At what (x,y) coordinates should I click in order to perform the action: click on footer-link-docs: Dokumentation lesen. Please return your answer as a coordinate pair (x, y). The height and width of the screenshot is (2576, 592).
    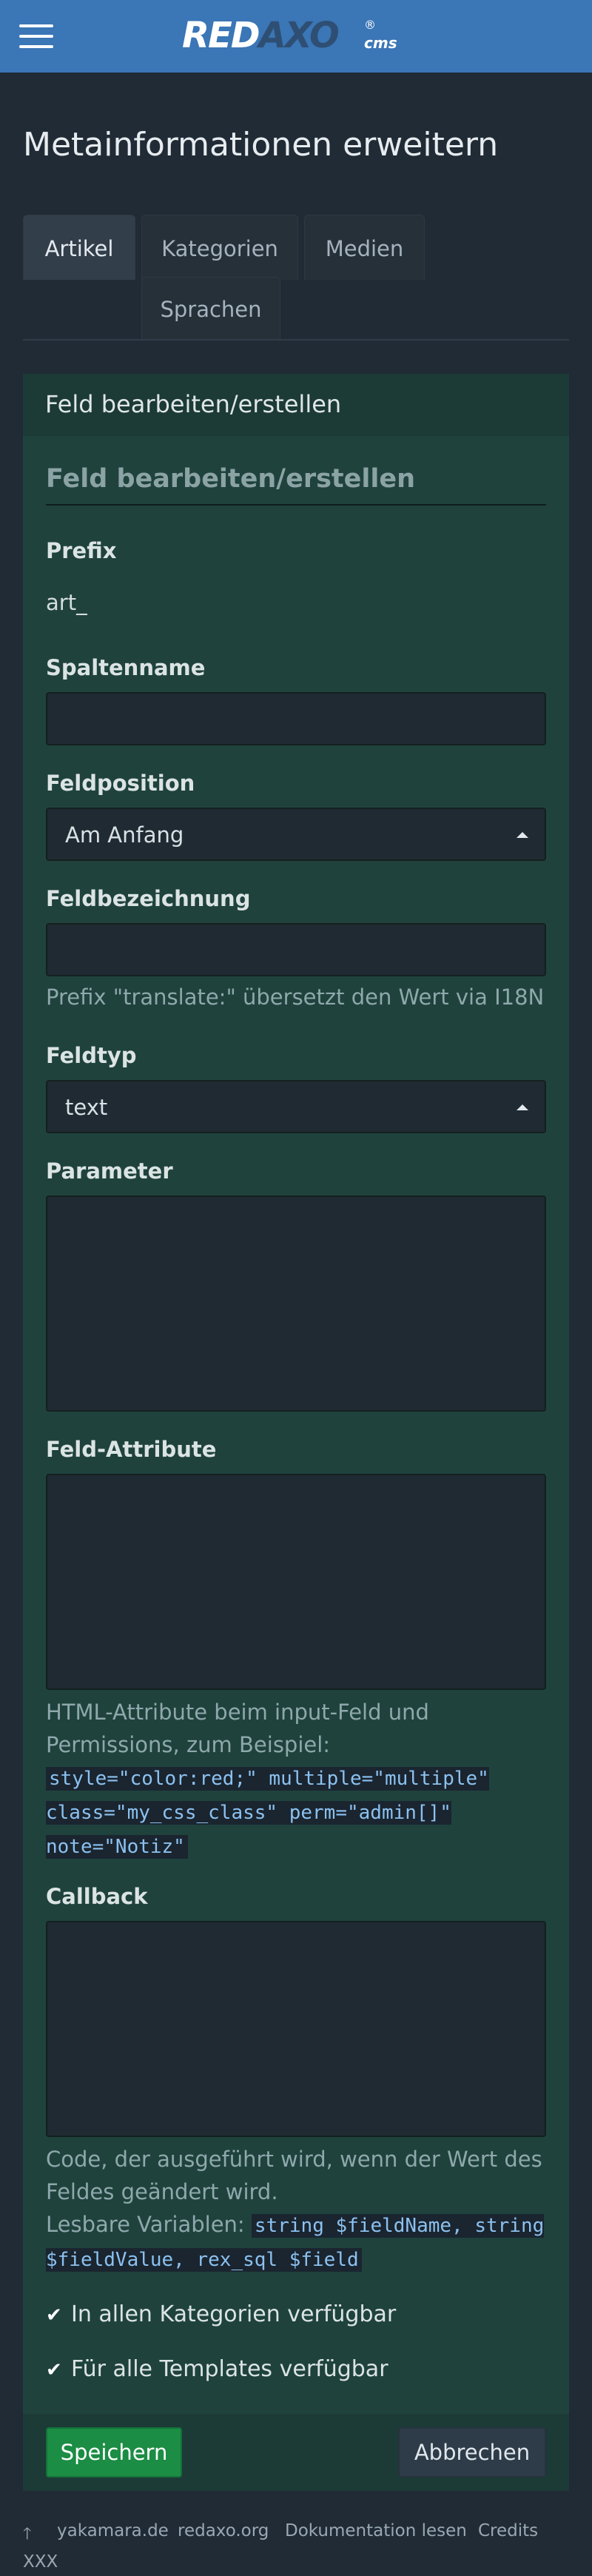
    Looking at the image, I should click on (376, 2530).